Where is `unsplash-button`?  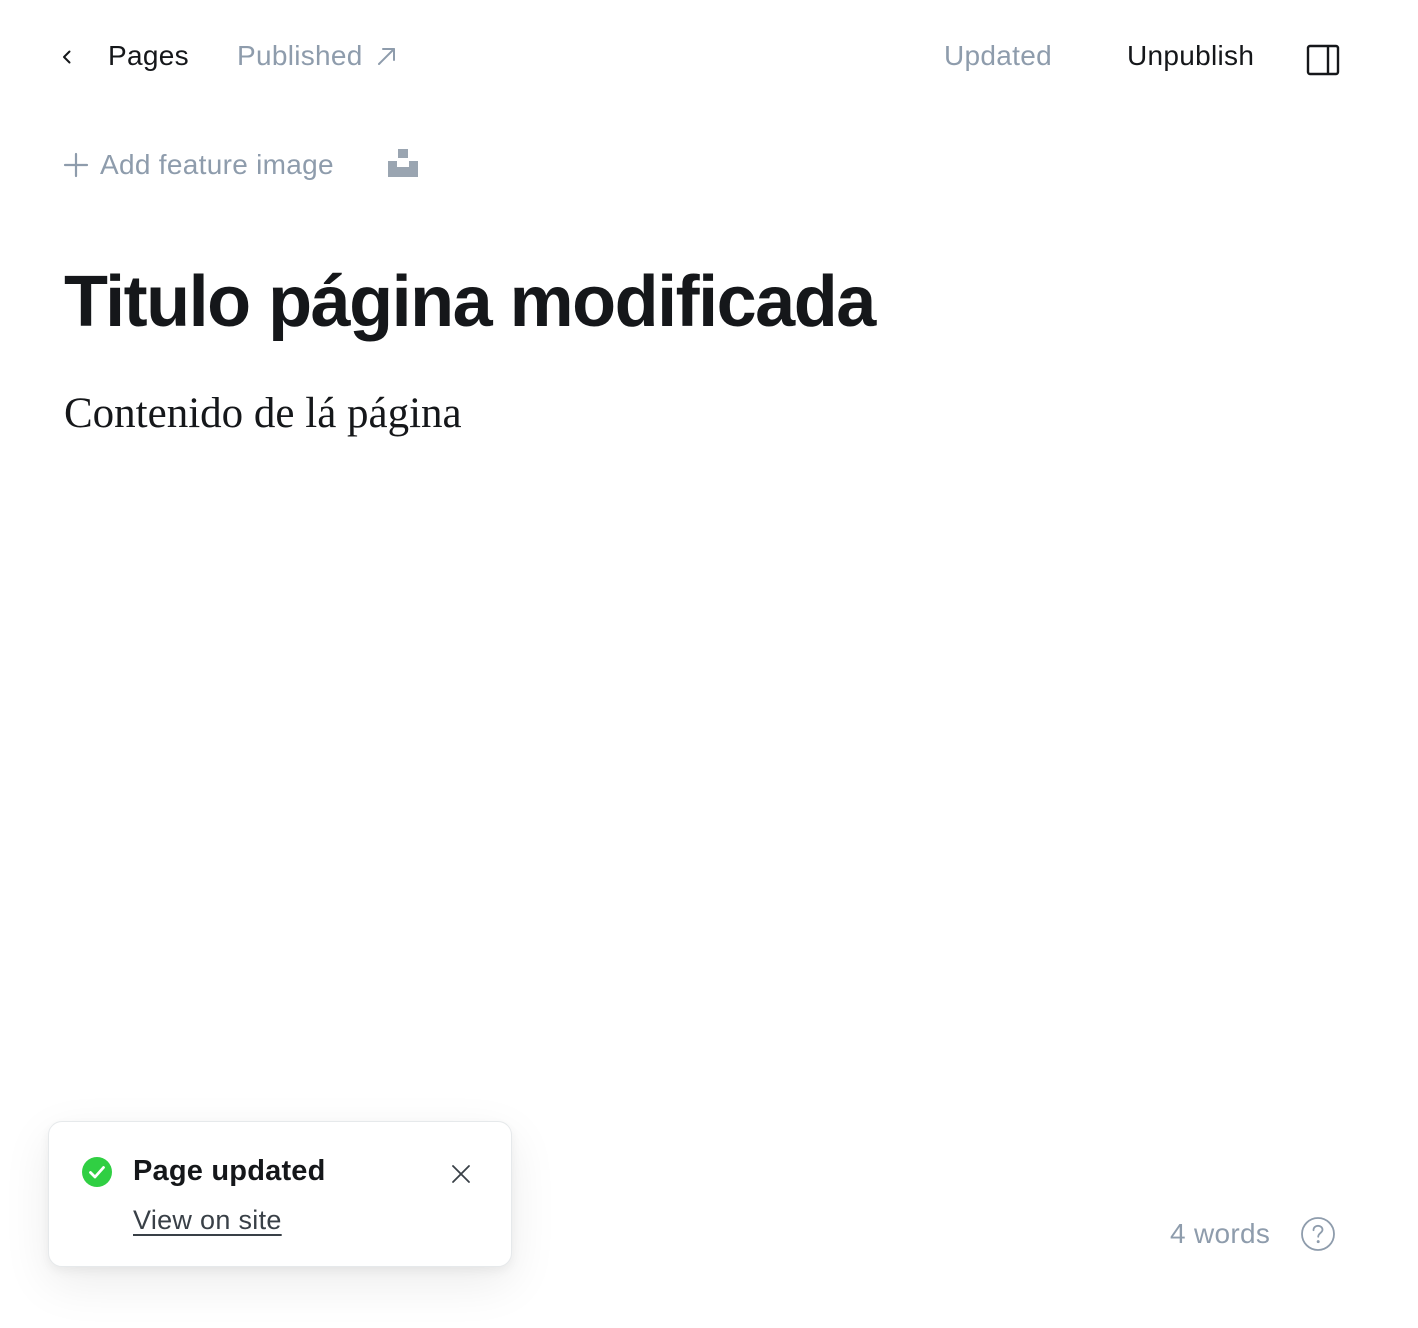
unsplash-button is located at coordinates (404, 164).